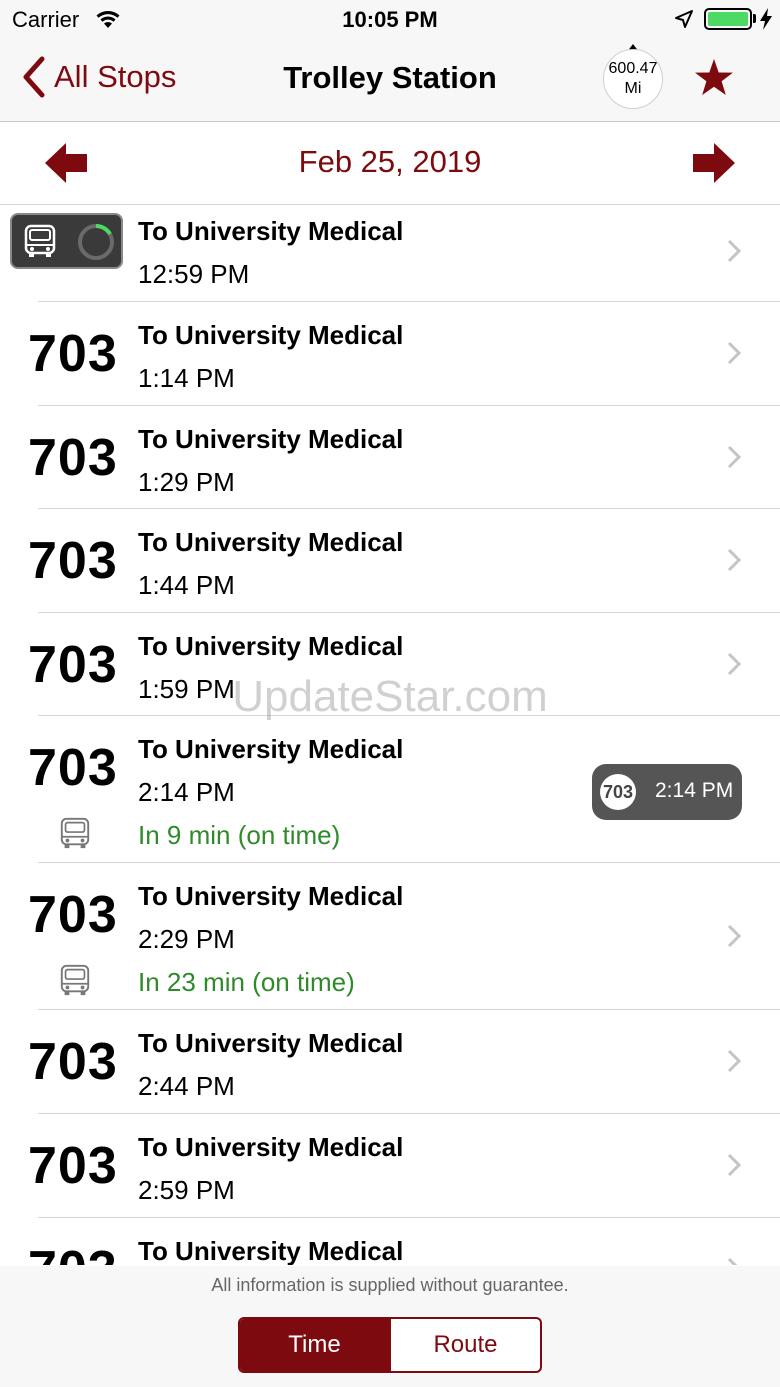 The height and width of the screenshot is (1387, 780). What do you see at coordinates (684, 21) in the screenshot?
I see `location-arrow-icon` at bounding box center [684, 21].